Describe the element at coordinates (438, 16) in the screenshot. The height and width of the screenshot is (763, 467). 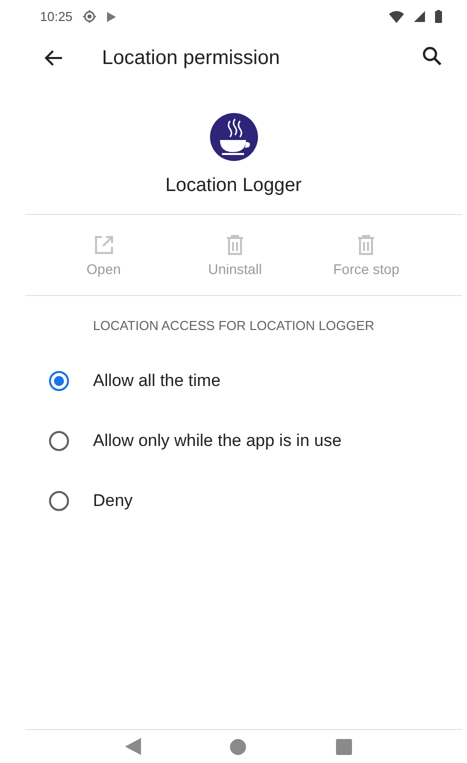
I see `battery-icon` at that location.